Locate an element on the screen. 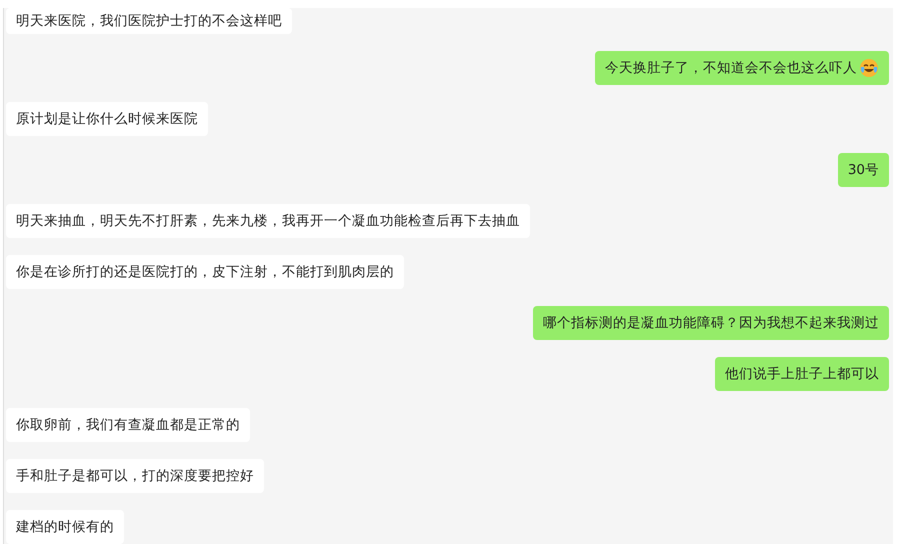 This screenshot has width=897, height=544. message-text: 明天来医院，我们医院护士打的不会这样吧 is located at coordinates (149, 21).